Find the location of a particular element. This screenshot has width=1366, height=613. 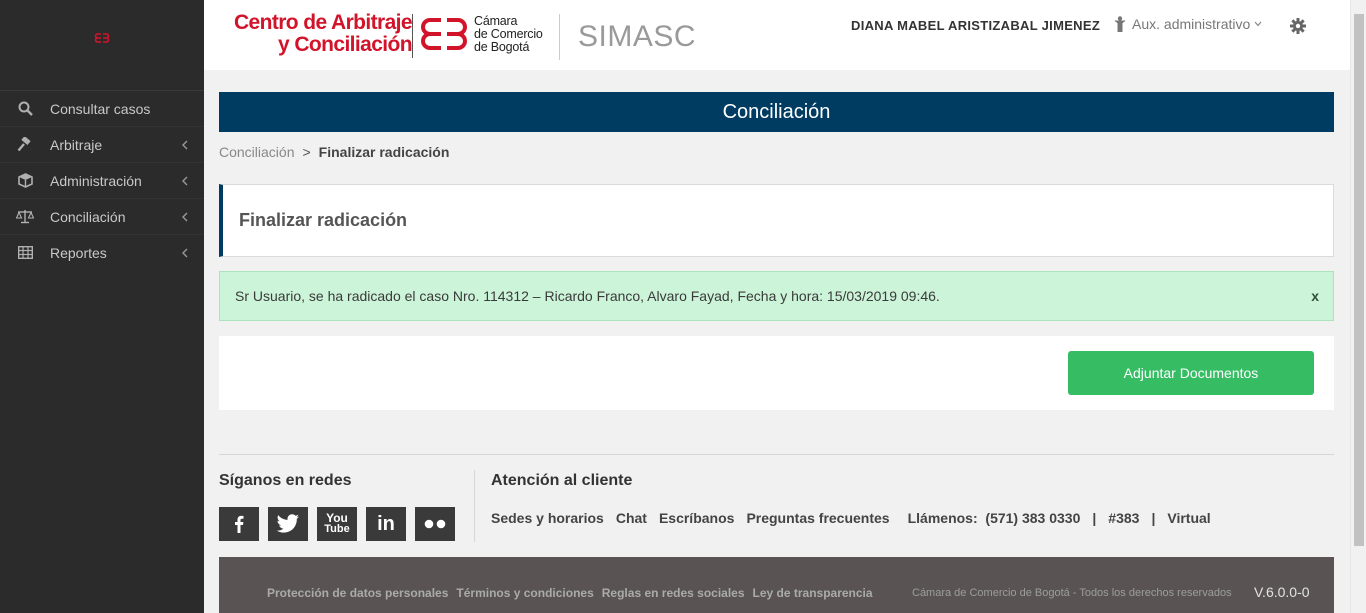

logo-line-2: y Conciliación is located at coordinates (345, 44).